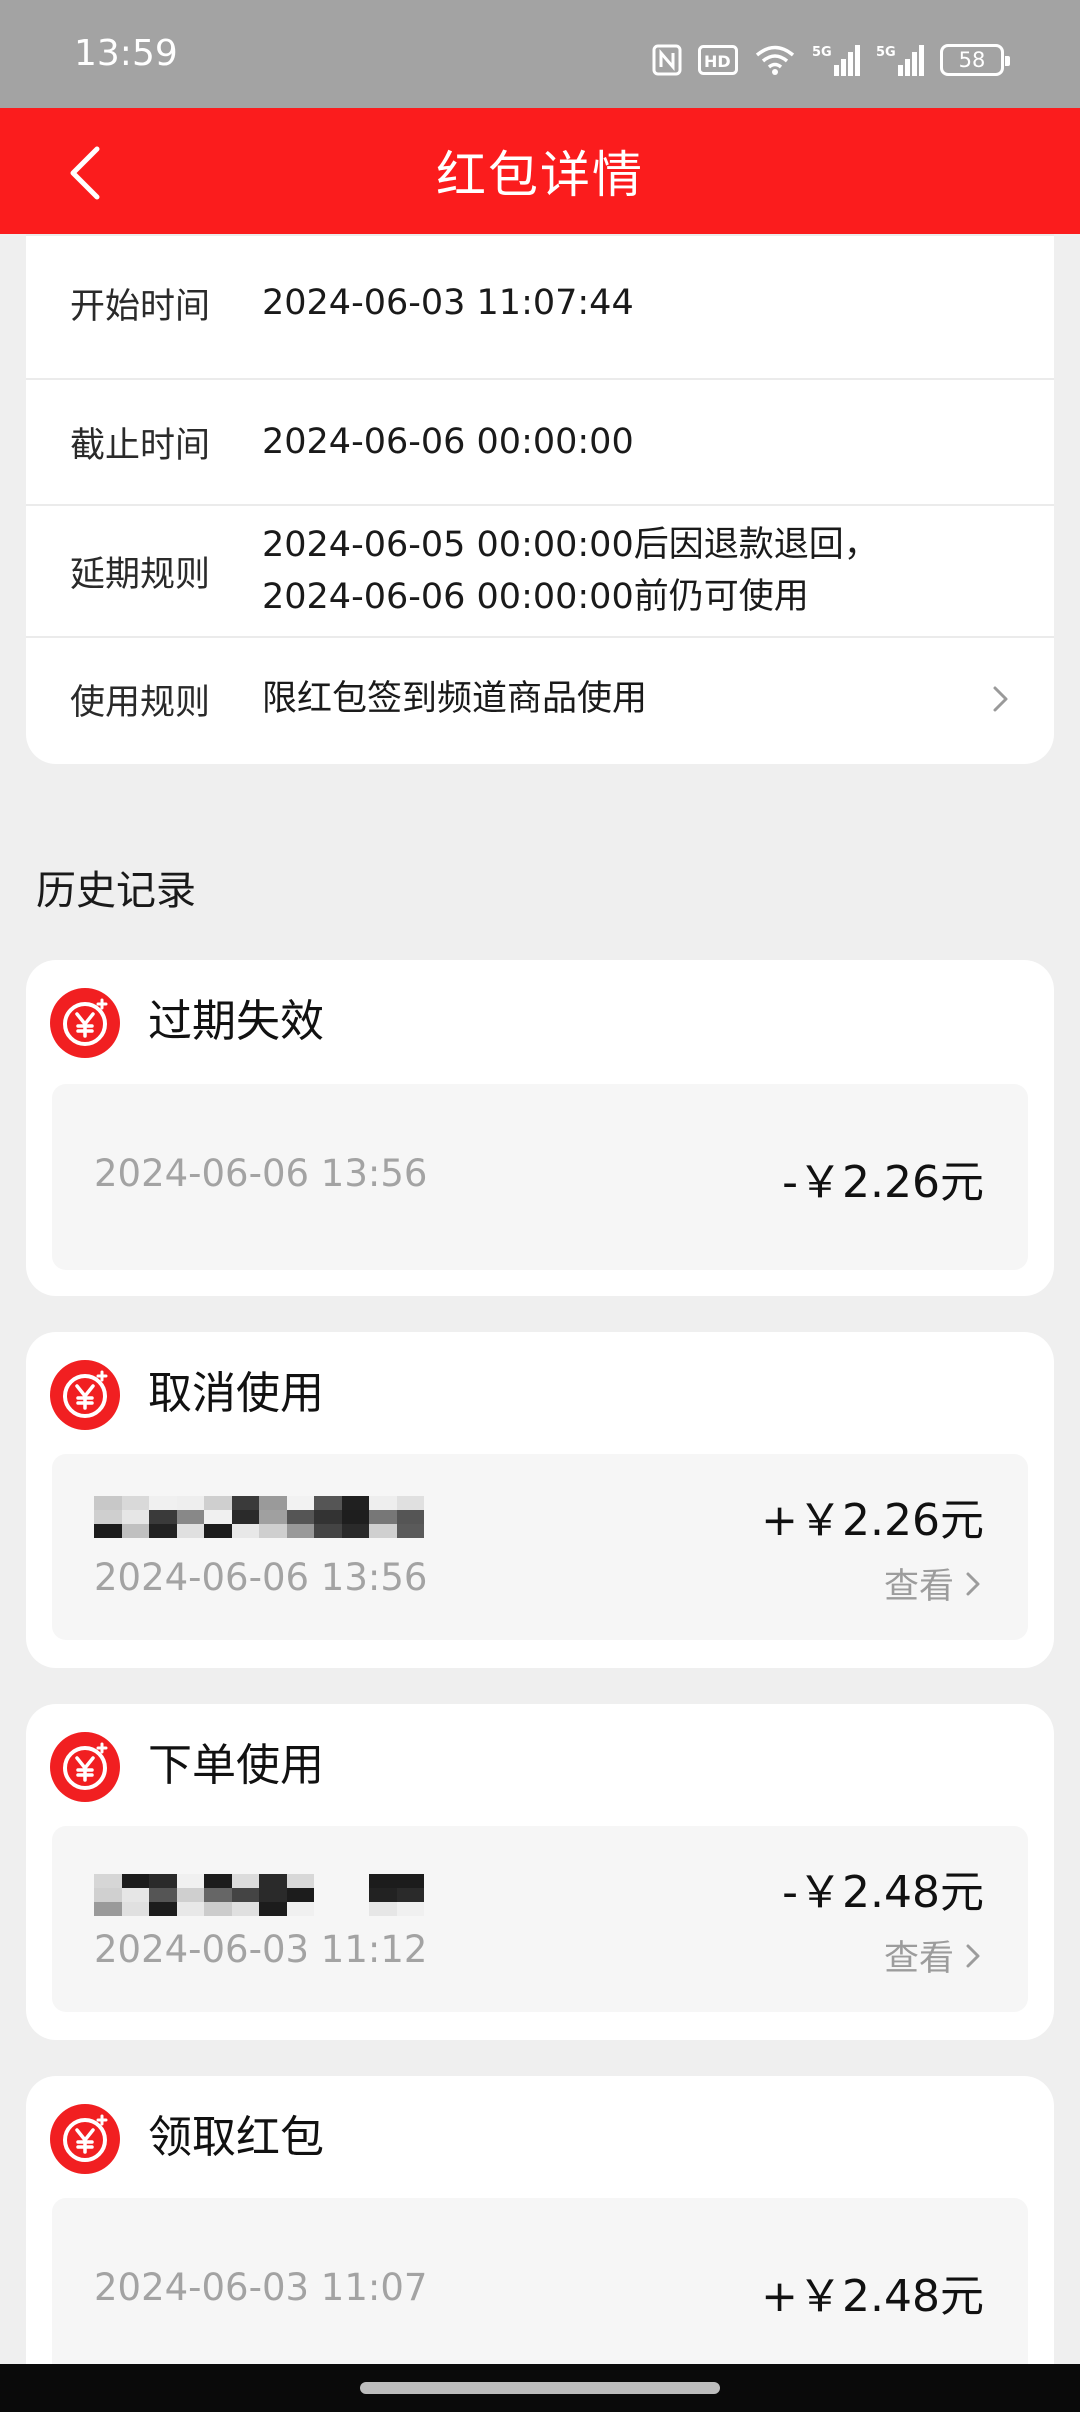  Describe the element at coordinates (116, 891) in the screenshot. I see `history-title: 历史记录` at that location.